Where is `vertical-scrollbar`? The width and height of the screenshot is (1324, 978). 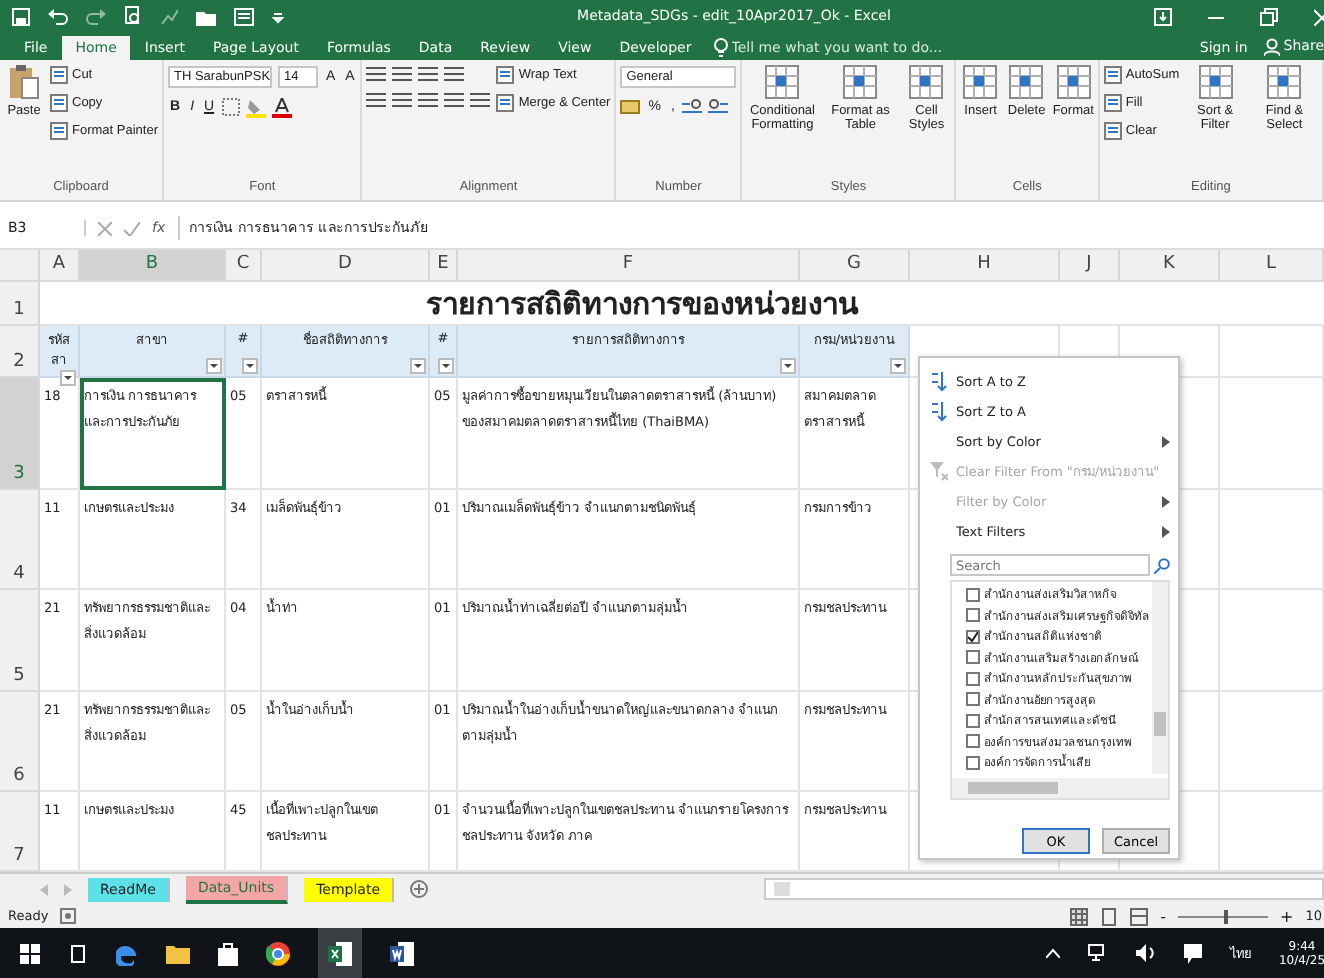
vertical-scrollbar is located at coordinates (1160, 678).